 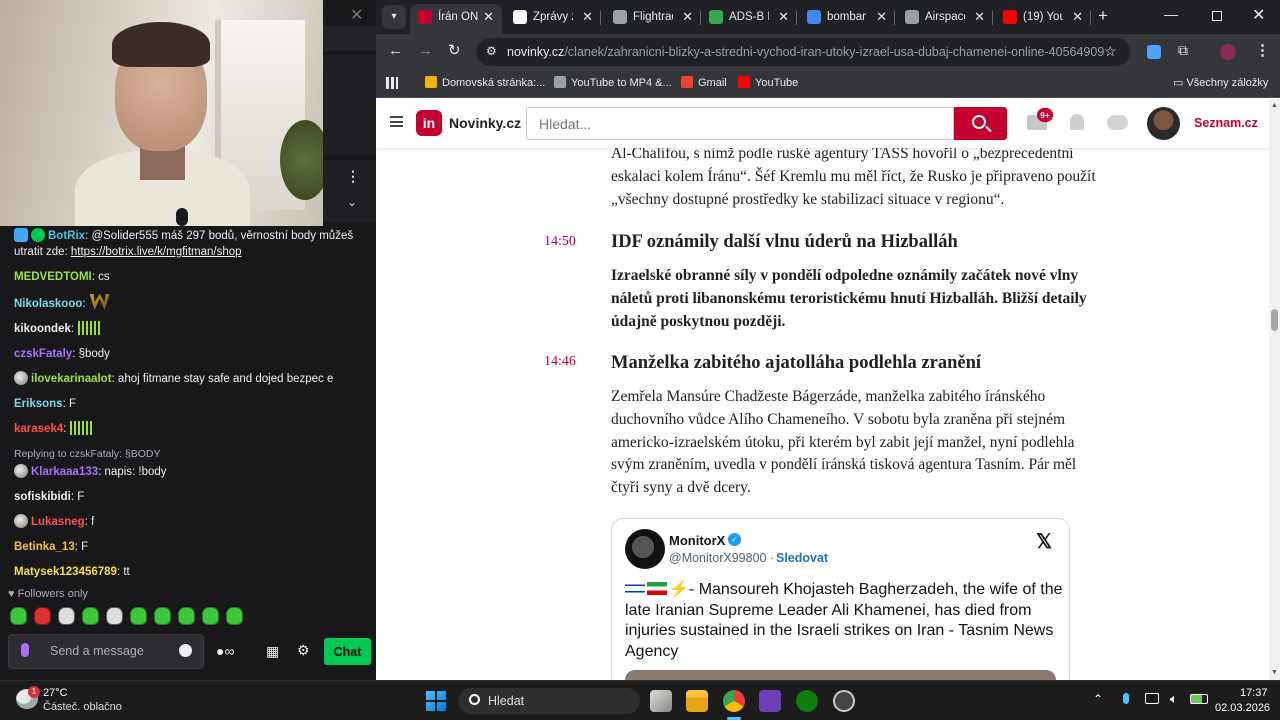 I want to click on chrome-icon, so click(x=734, y=701).